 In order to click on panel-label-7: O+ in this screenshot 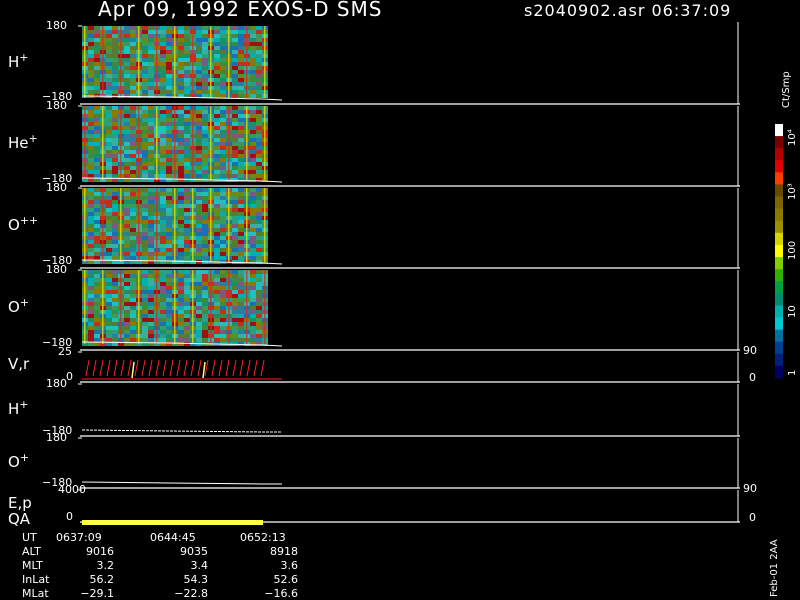, I will do `click(18, 461)`.